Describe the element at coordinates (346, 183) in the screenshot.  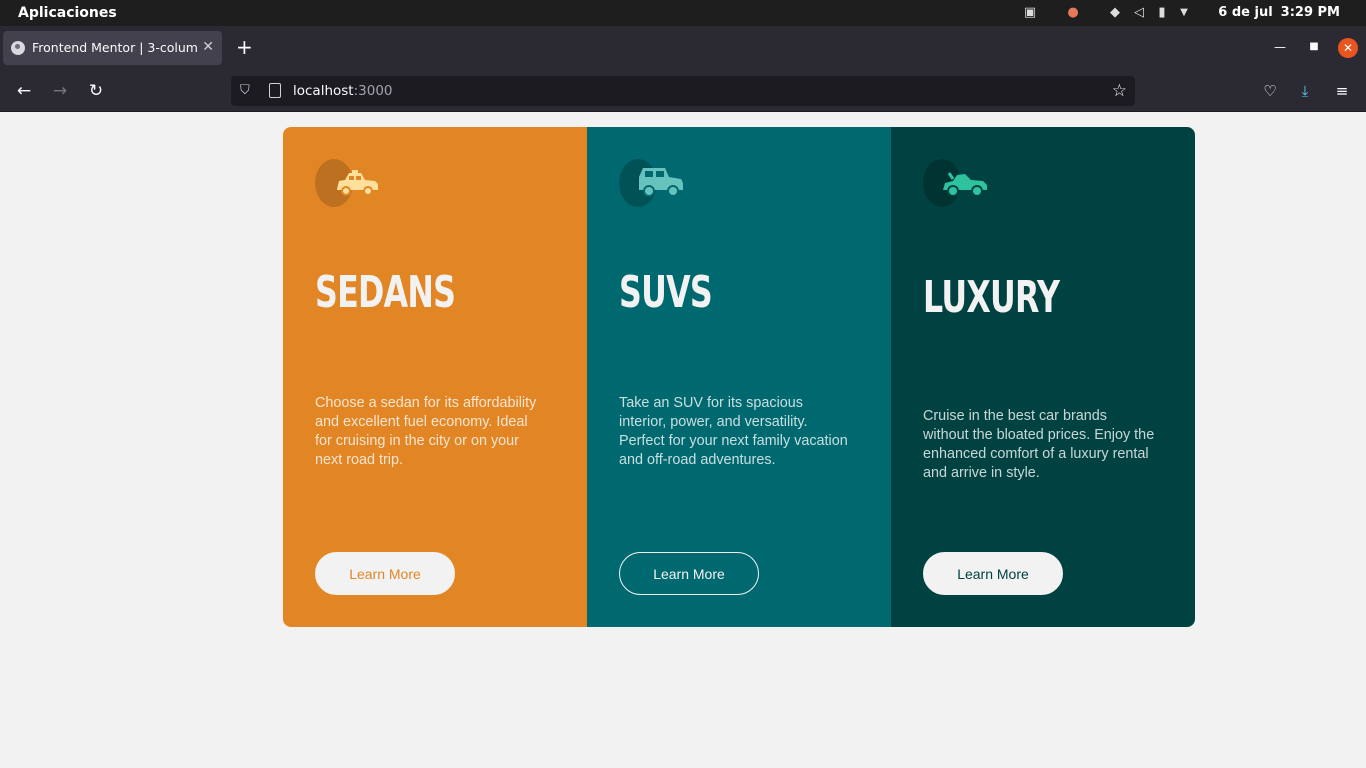
I see `sedan-car-icon` at that location.